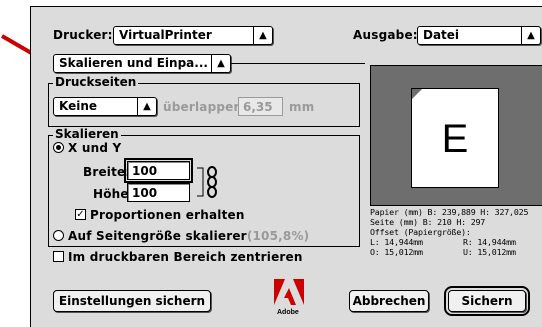 This screenshot has height=327, width=542. What do you see at coordinates (158, 170) in the screenshot?
I see `width-field: 100` at bounding box center [158, 170].